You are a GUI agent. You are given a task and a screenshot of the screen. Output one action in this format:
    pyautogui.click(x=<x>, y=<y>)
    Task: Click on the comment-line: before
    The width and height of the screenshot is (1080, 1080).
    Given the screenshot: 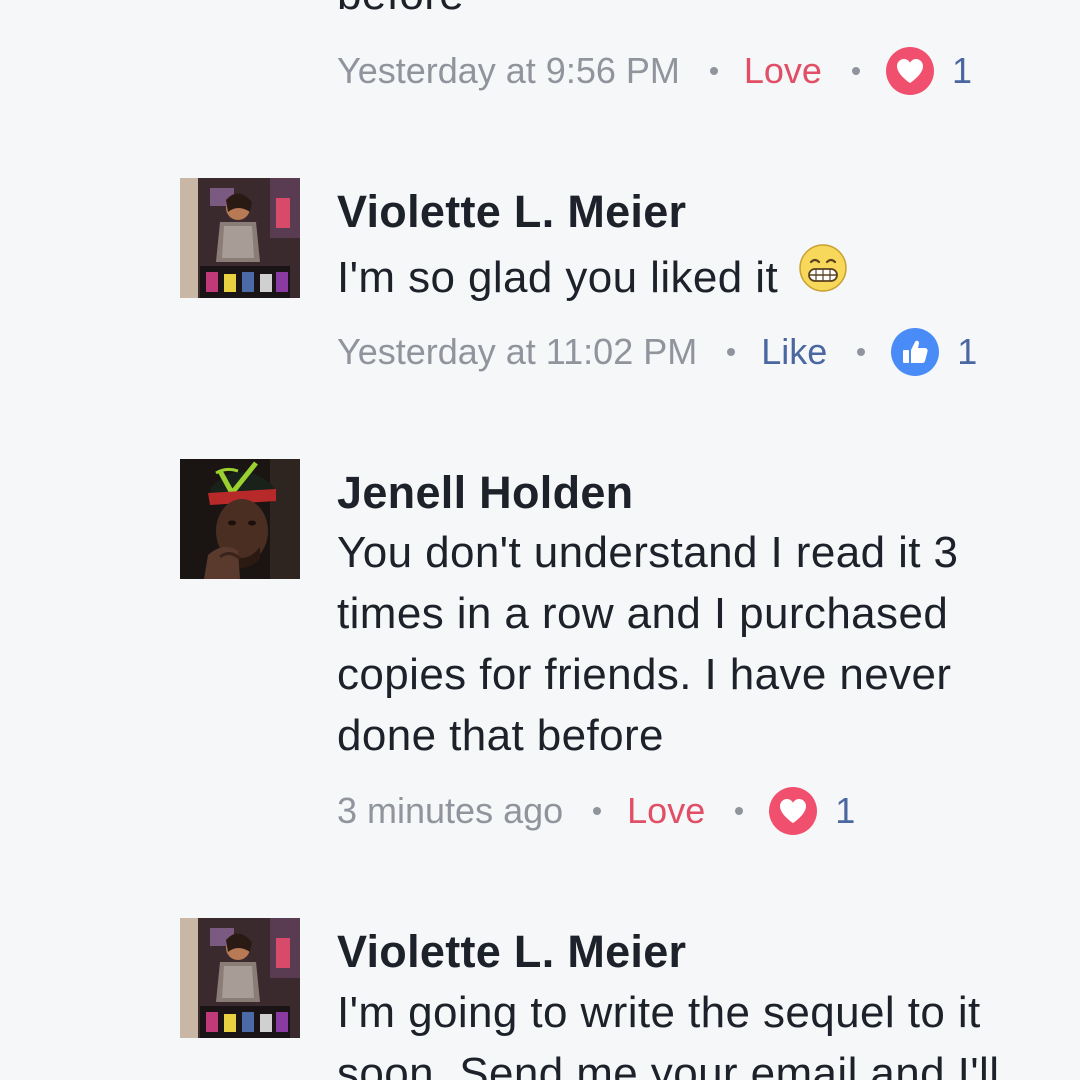 What is the action you would take?
    pyautogui.click(x=687, y=12)
    